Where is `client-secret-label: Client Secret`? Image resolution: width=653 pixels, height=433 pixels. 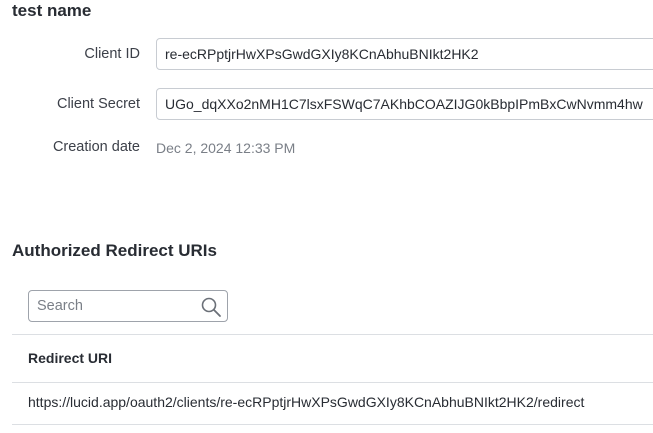 client-secret-label: Client Secret is located at coordinates (98, 104).